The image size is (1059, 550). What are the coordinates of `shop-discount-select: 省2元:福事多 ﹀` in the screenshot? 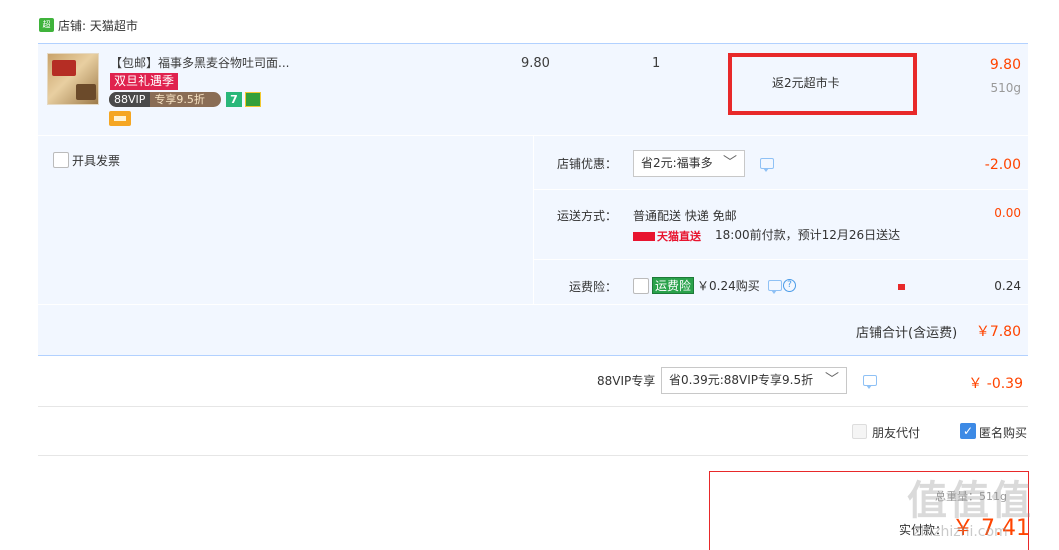 It's located at (689, 163).